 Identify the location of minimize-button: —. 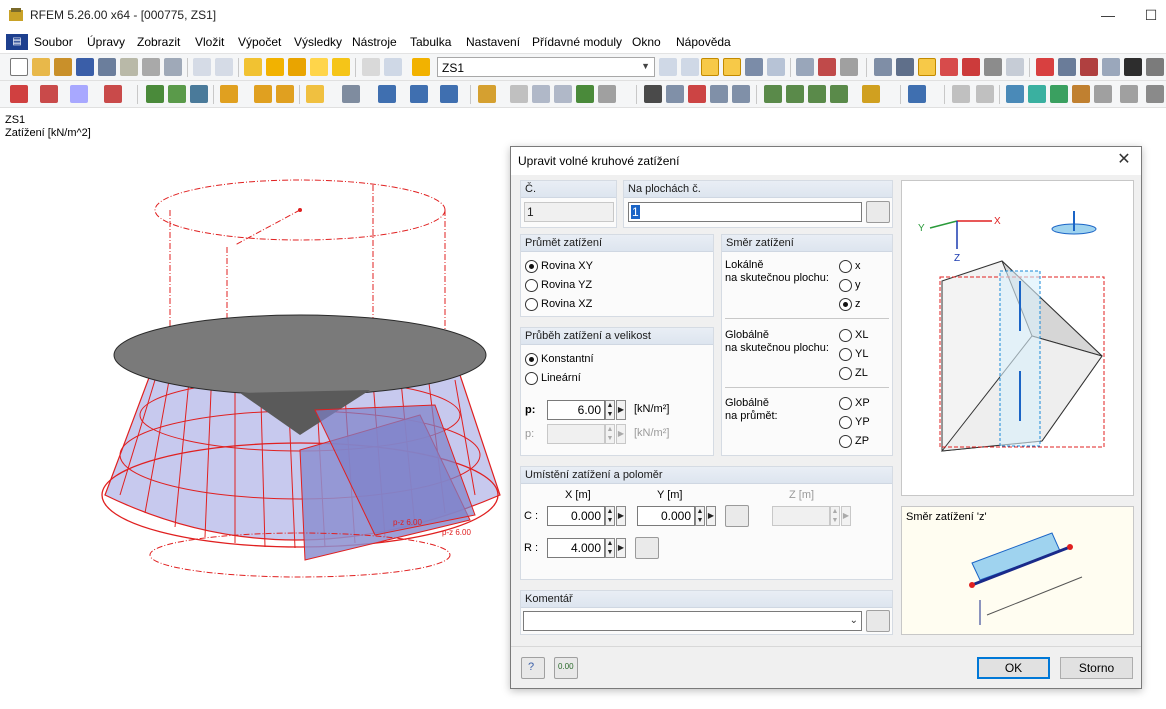
(1108, 15).